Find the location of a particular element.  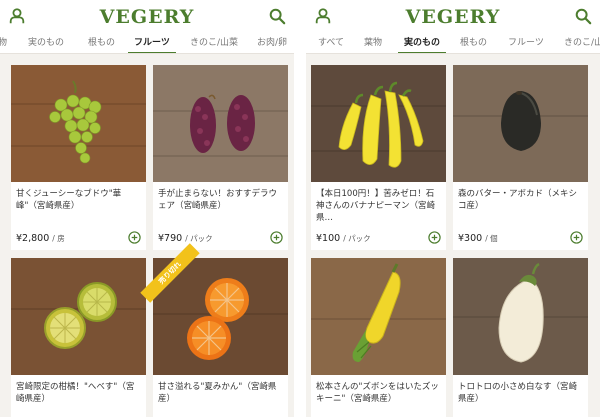

product-image-grapes is located at coordinates (78, 123).